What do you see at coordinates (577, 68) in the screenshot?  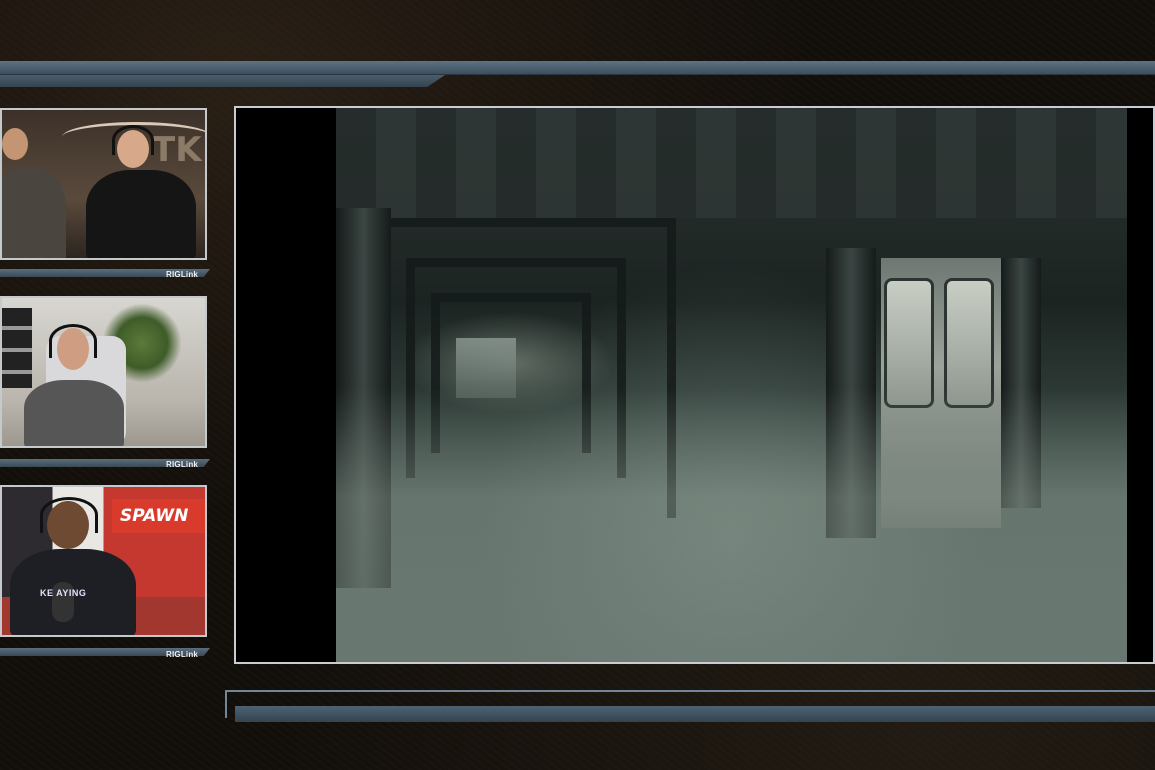 I see `top-bar-strip` at bounding box center [577, 68].